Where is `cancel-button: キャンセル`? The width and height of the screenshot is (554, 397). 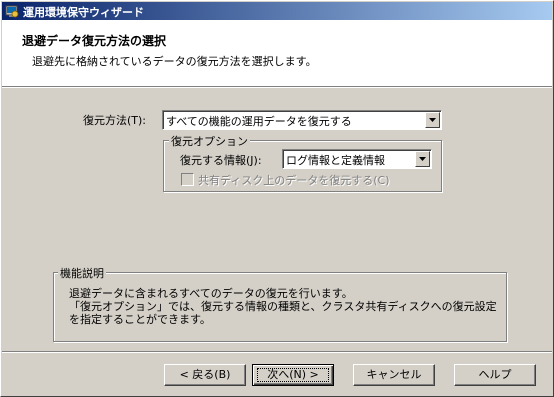
cancel-button: キャンセル is located at coordinates (394, 375).